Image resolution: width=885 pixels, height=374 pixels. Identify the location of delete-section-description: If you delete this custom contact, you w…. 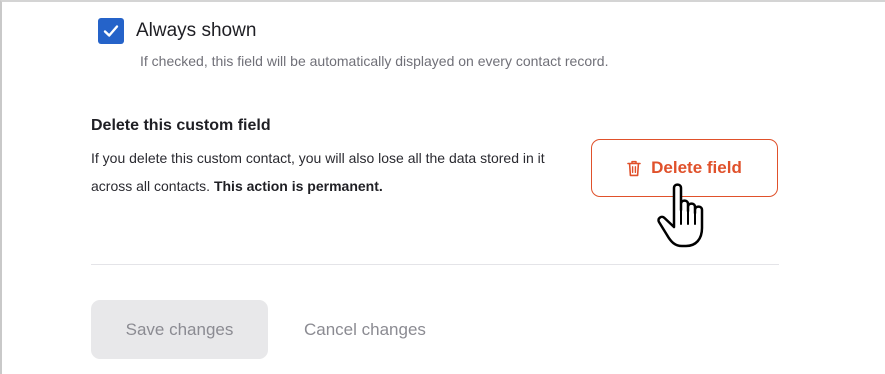
(331, 172).